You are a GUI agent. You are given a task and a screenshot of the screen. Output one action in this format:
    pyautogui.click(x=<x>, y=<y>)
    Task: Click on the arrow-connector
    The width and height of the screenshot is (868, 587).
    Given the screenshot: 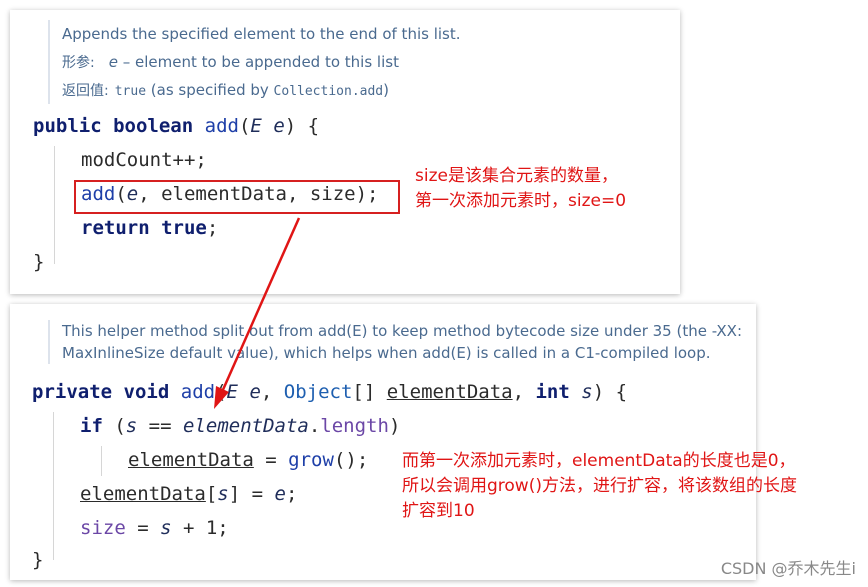 What is the action you would take?
    pyautogui.click(x=257, y=313)
    